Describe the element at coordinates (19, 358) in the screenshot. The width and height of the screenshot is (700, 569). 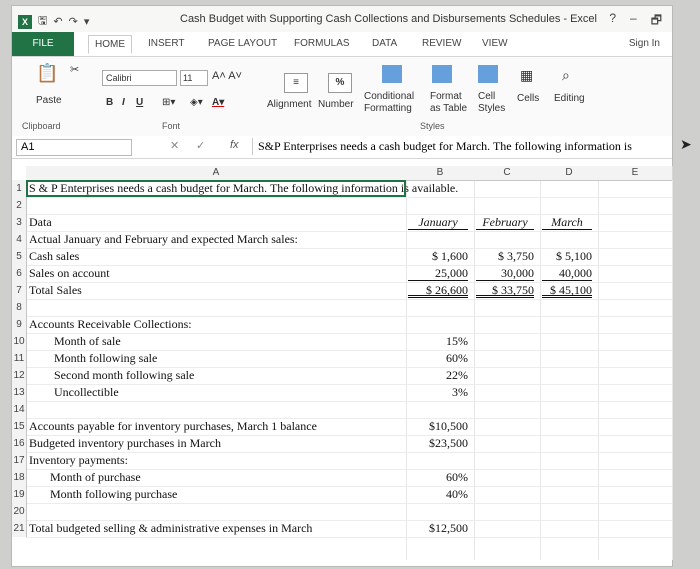
I see `row-header: 11` at that location.